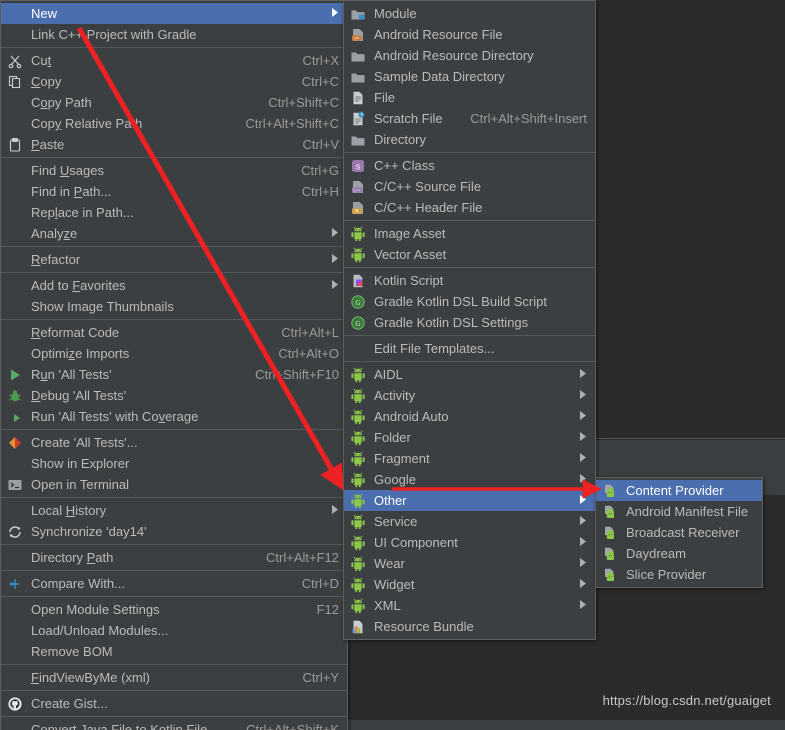 The image size is (785, 730). What do you see at coordinates (469, 395) in the screenshot?
I see `new-item-activity: Activity` at bounding box center [469, 395].